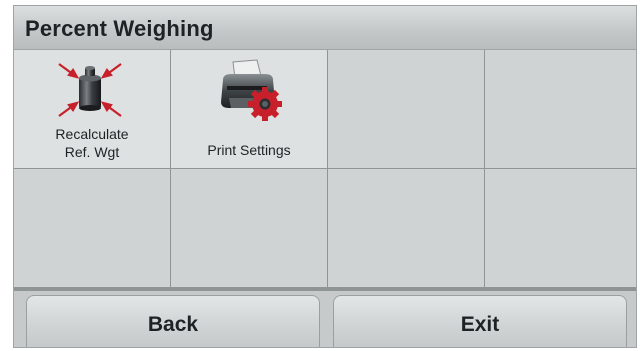 The image size is (640, 351). Describe the element at coordinates (249, 150) in the screenshot. I see `print-settings-label: Print Settings` at that location.